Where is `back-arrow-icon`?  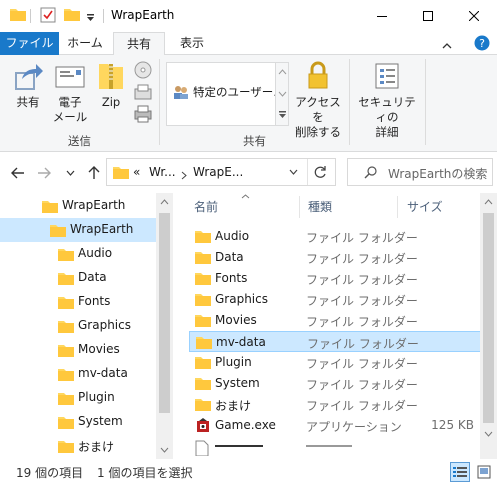 back-arrow-icon is located at coordinates (17, 173).